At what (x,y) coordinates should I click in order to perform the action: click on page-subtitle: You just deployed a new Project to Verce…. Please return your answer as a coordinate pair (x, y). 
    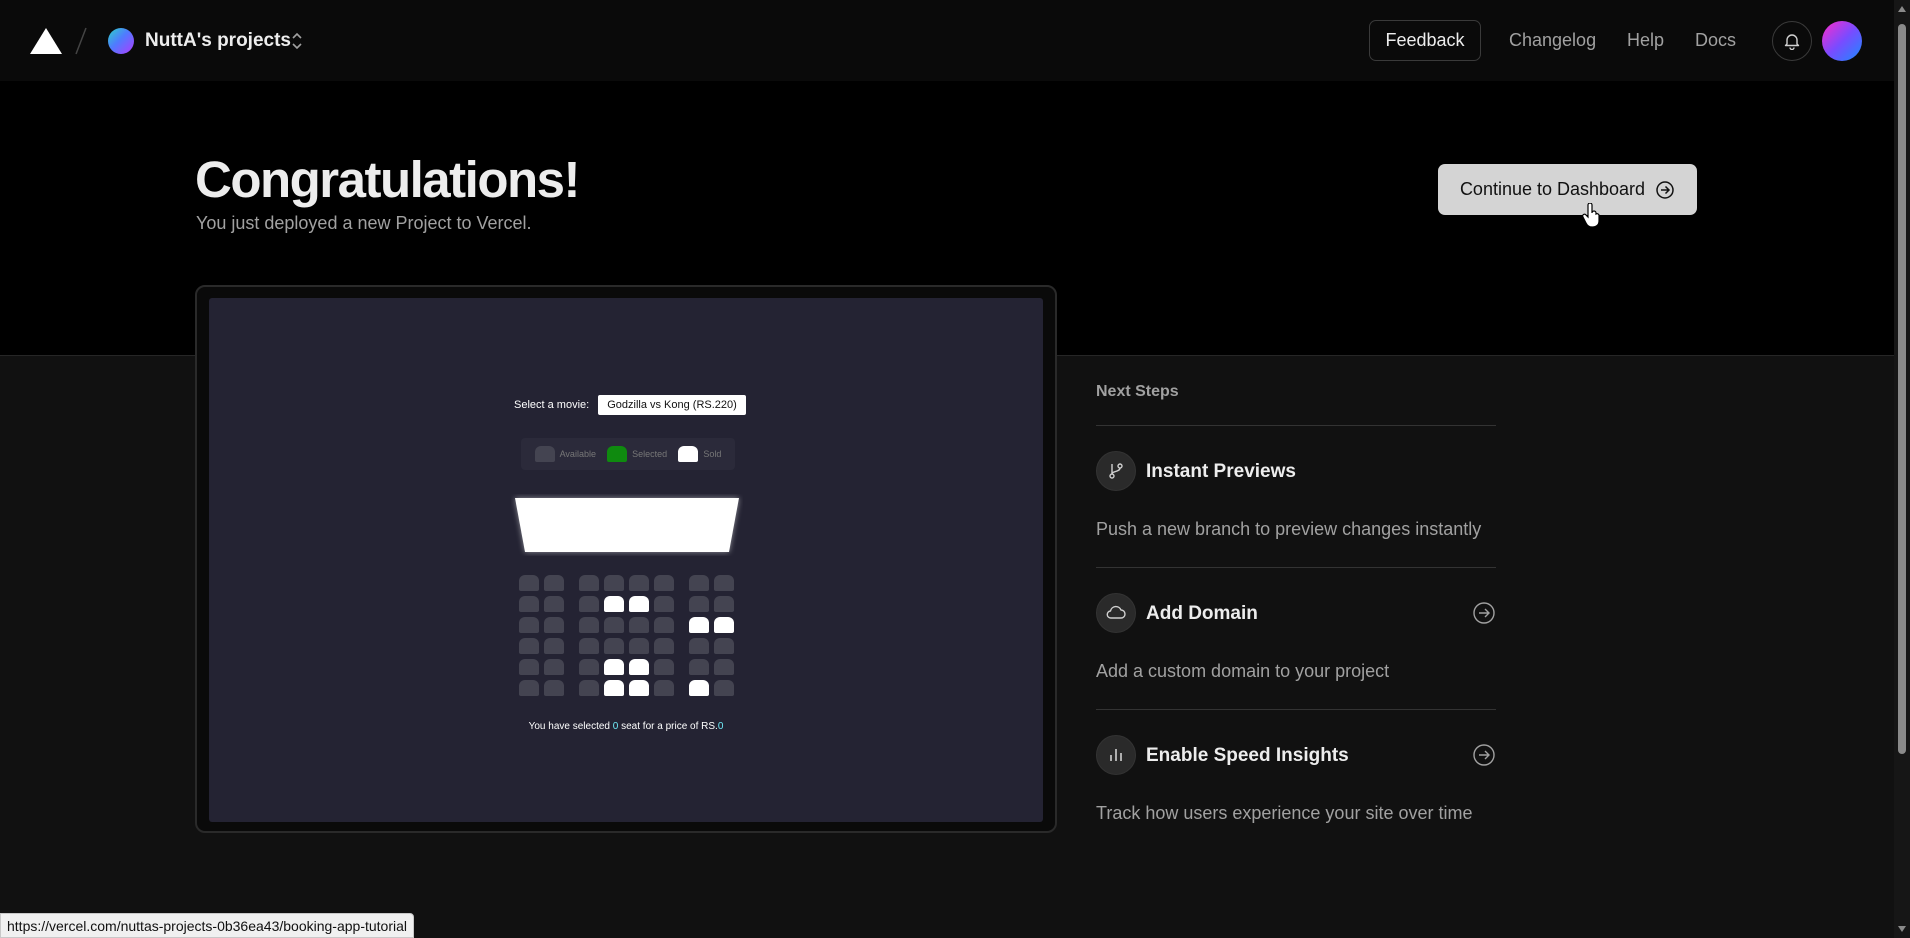
    Looking at the image, I should click on (364, 223).